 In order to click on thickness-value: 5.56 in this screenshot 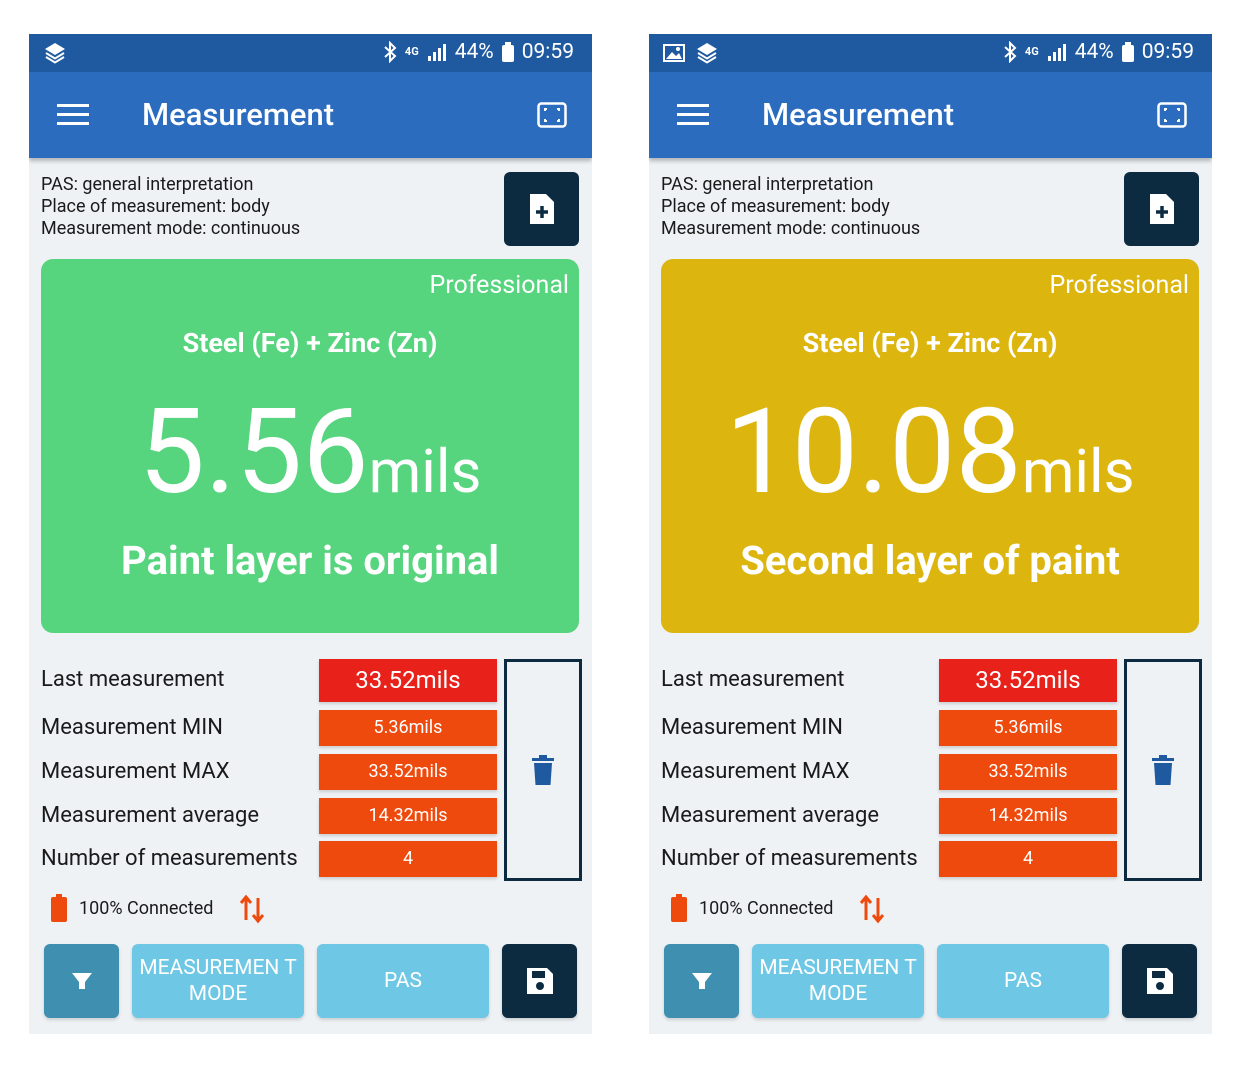, I will do `click(253, 452)`.